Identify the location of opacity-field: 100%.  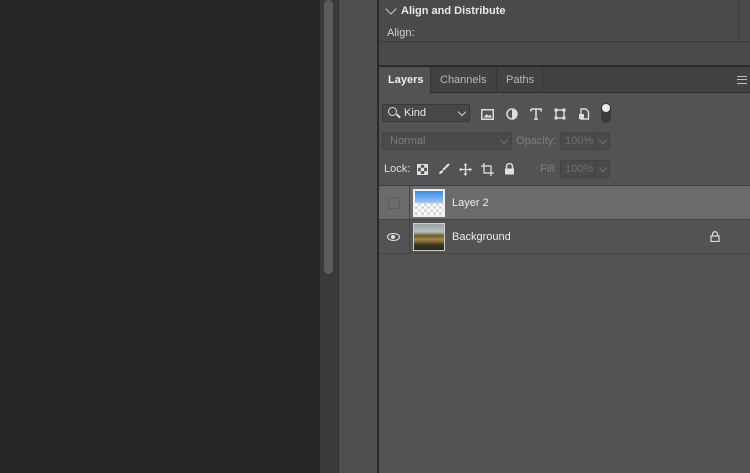
(585, 141).